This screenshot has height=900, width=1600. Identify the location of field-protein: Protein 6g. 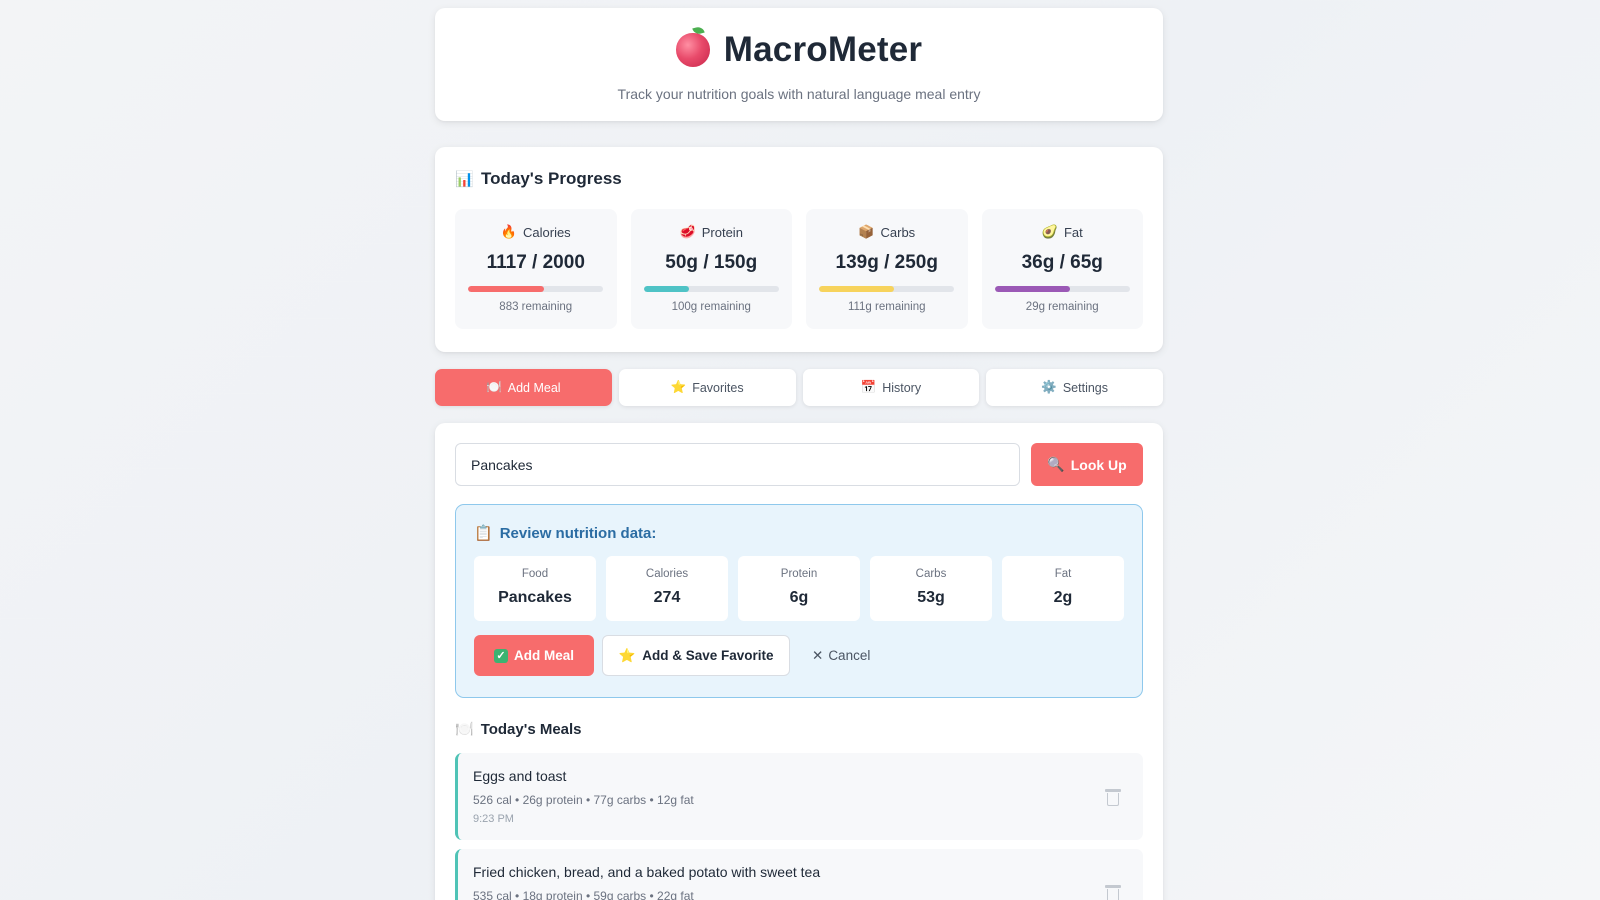
(799, 588).